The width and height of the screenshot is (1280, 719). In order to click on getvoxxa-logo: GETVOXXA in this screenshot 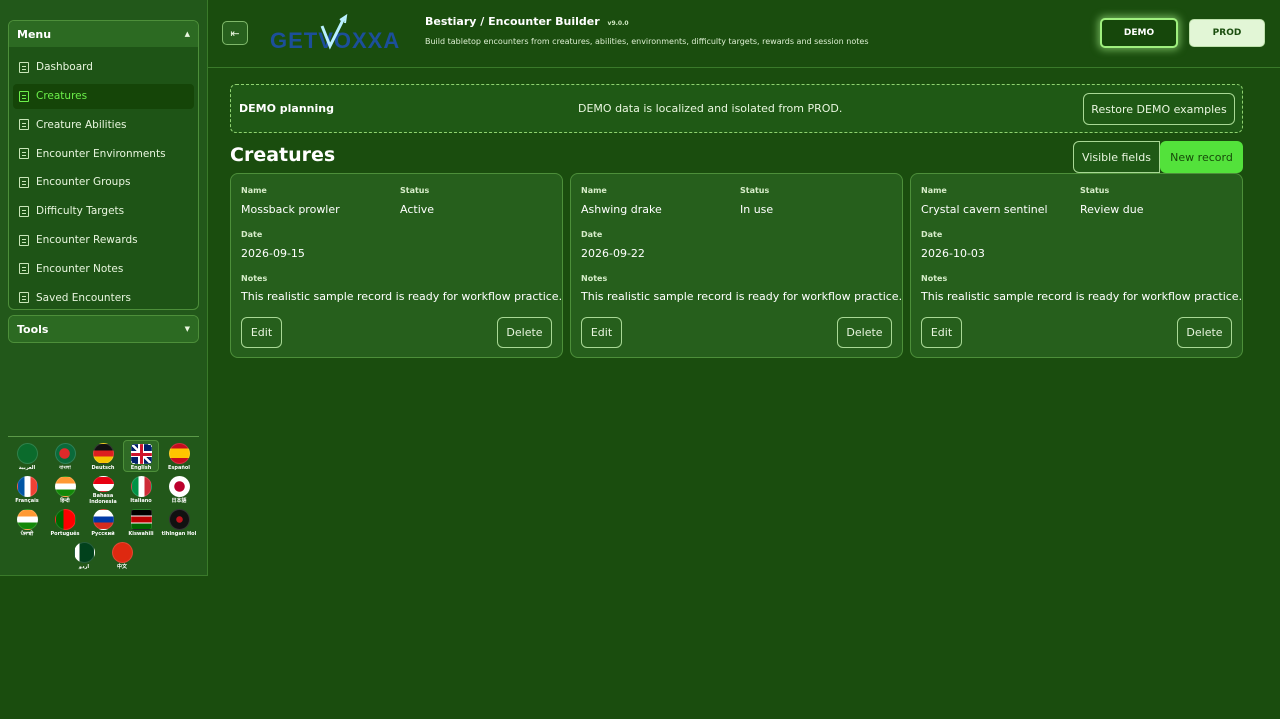, I will do `click(335, 33)`.